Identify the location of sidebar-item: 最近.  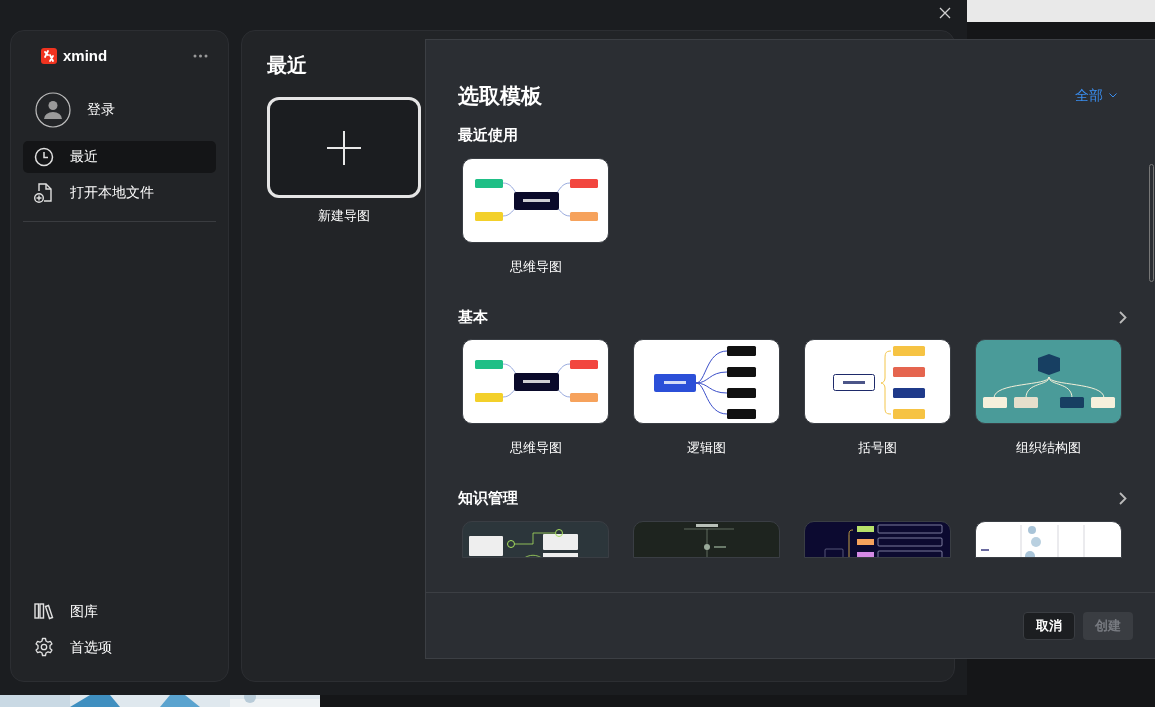
(119, 156).